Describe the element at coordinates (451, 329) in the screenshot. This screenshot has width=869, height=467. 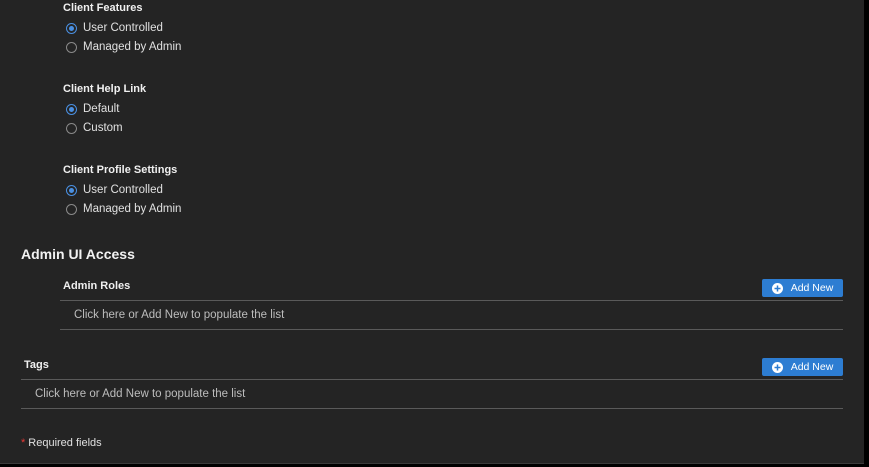
I see `admin-roles-bottom-divider` at that location.